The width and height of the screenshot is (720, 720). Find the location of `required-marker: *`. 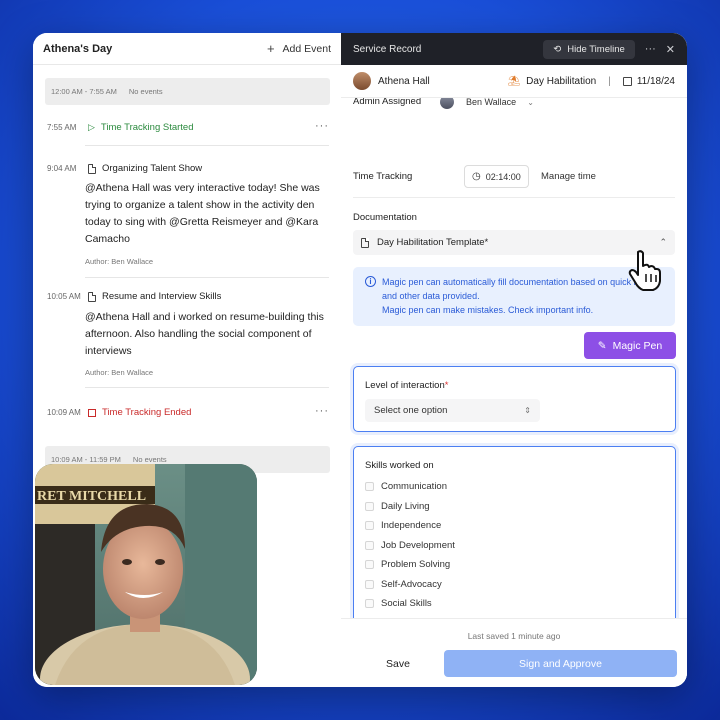

required-marker: * is located at coordinates (446, 385).